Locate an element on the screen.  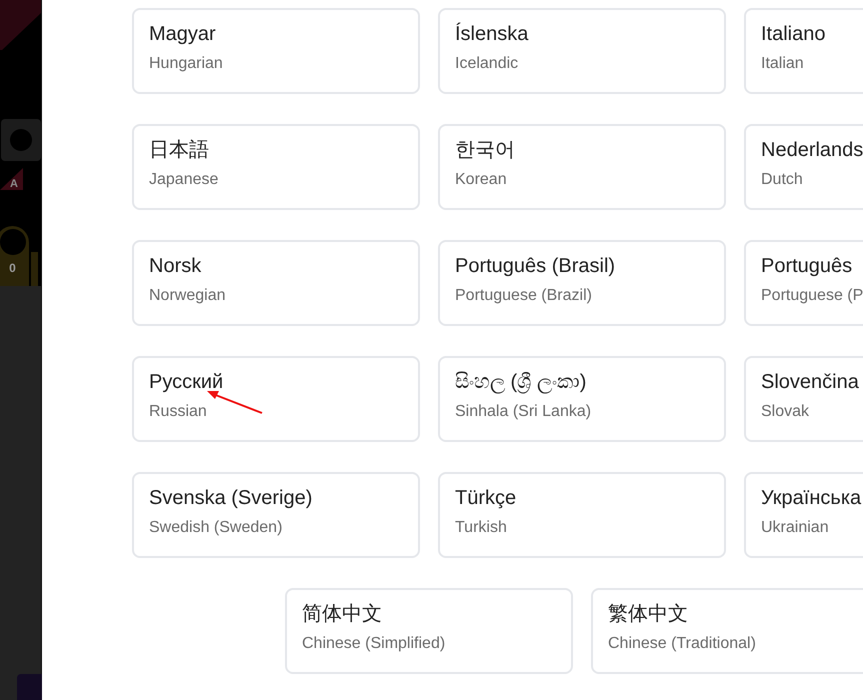
language-card: Íslenska Icelandic is located at coordinates (582, 51).